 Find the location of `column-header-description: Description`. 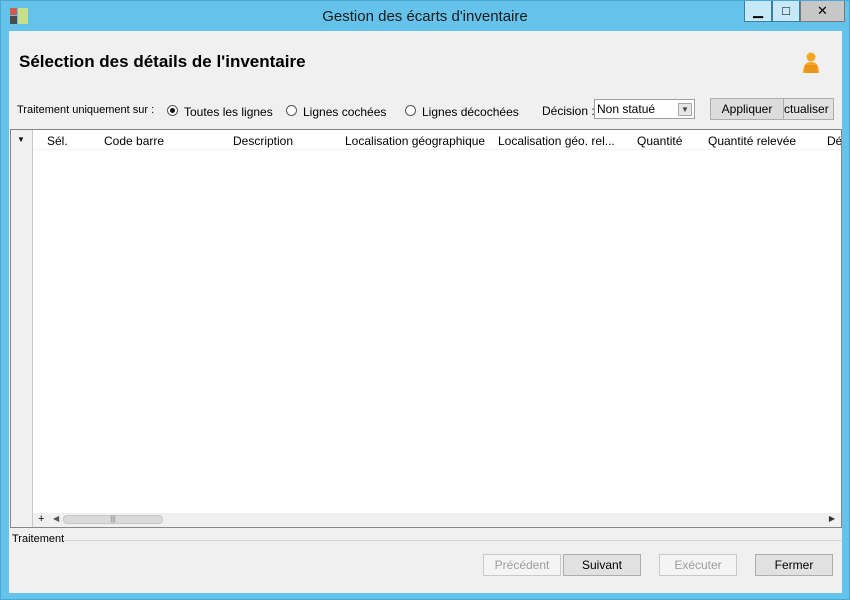

column-header-description: Description is located at coordinates (263, 141).